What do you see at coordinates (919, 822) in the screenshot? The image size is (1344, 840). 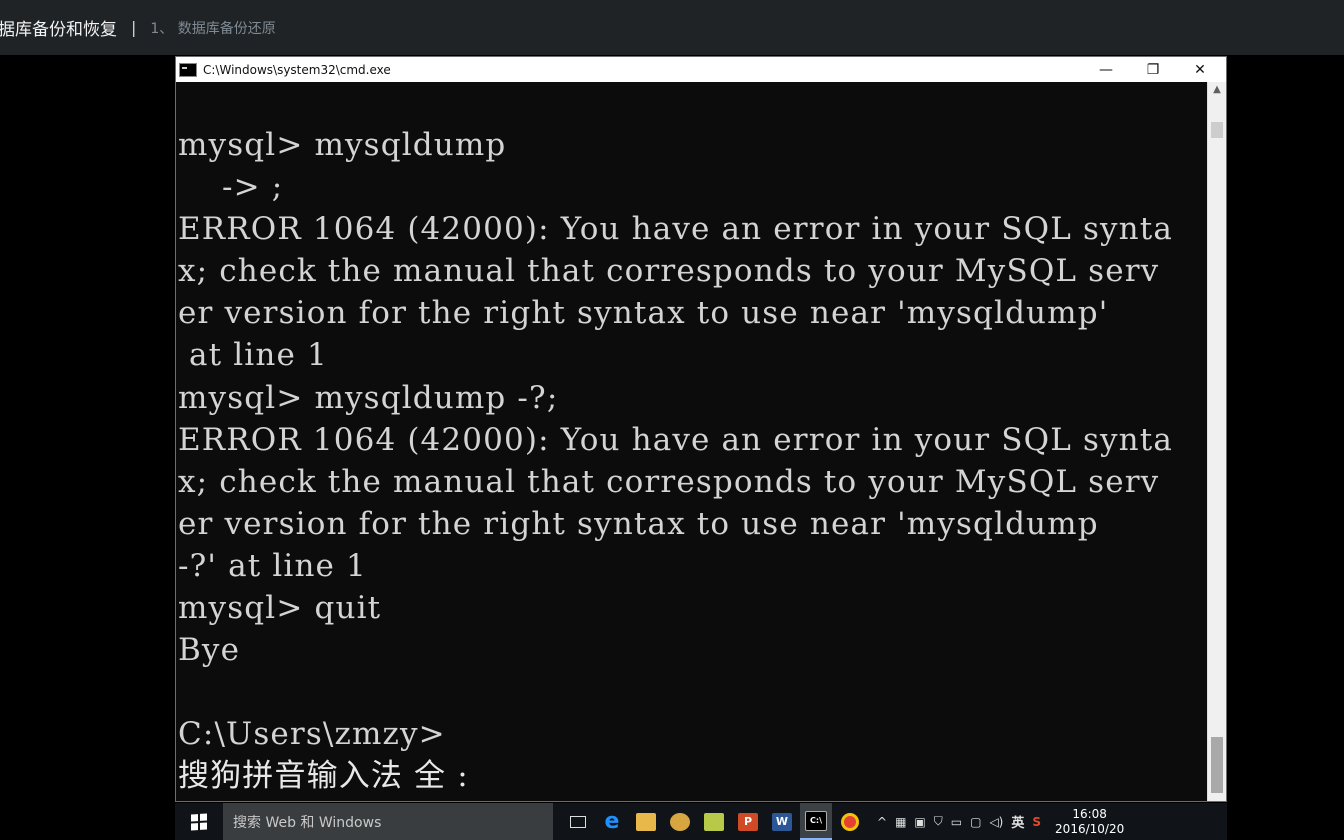 I see `tray-app-icon: ▣` at bounding box center [919, 822].